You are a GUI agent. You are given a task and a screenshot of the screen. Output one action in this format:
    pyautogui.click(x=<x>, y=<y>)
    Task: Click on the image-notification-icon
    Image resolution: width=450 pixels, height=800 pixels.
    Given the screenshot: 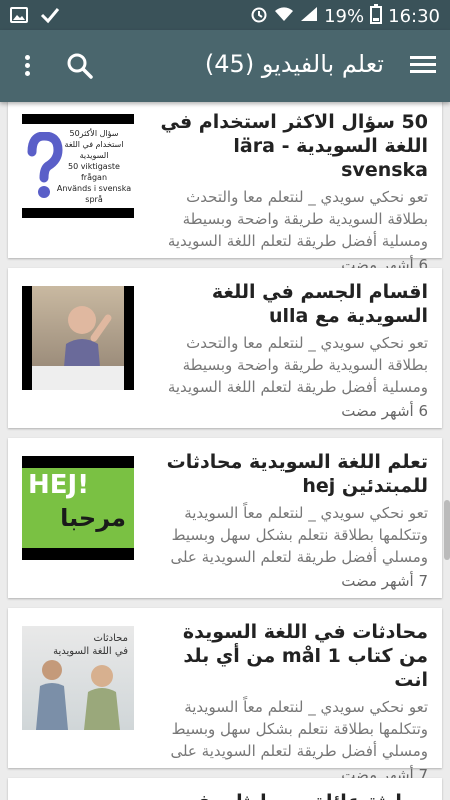 What is the action you would take?
    pyautogui.click(x=19, y=17)
    